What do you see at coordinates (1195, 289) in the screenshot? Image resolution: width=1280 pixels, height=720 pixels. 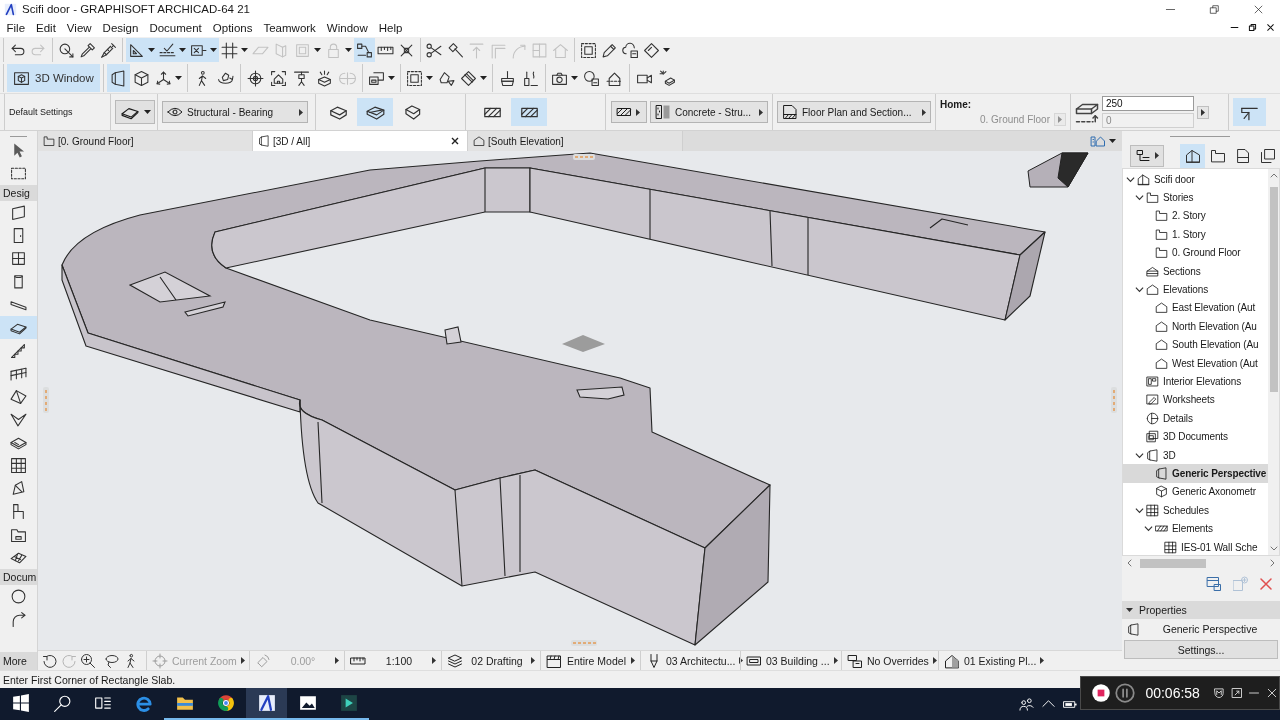 I see `tree-item: Elevations` at bounding box center [1195, 289].